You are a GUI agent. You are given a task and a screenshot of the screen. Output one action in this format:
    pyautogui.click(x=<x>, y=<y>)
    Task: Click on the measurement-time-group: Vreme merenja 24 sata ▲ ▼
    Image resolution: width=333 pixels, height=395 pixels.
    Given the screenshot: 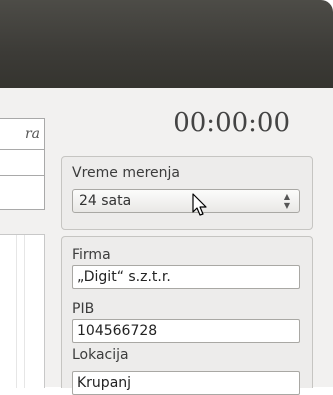 What is the action you would take?
    pyautogui.click(x=187, y=193)
    